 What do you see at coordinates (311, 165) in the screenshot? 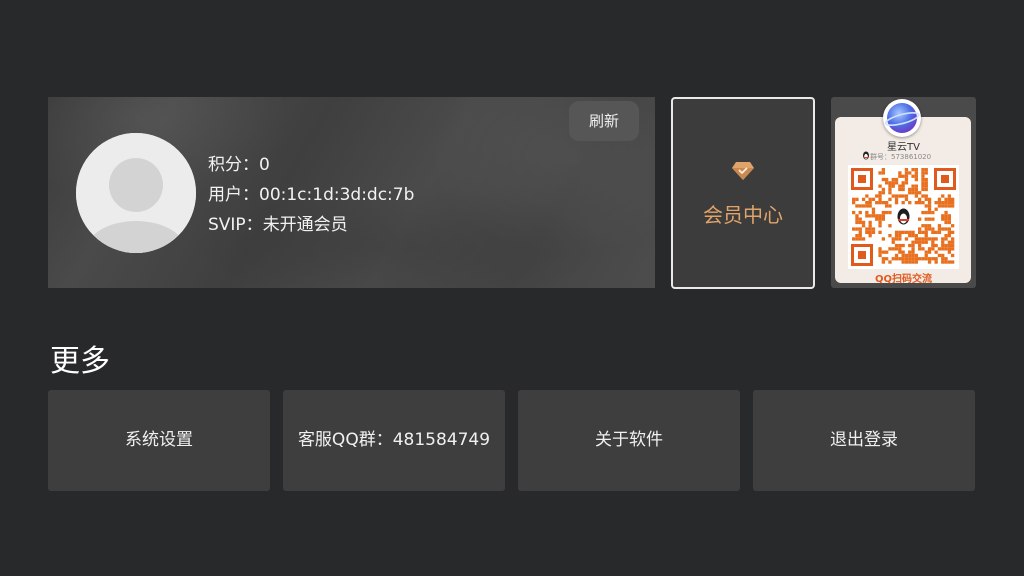
I see `points-row: 积分：0` at bounding box center [311, 165].